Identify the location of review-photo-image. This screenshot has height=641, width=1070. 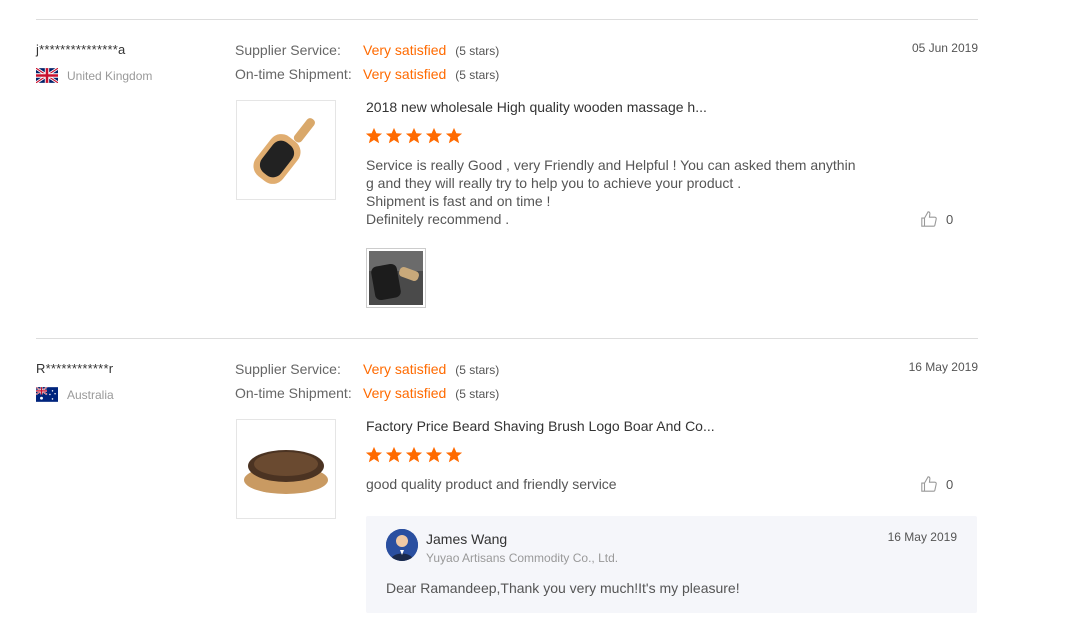
(396, 278).